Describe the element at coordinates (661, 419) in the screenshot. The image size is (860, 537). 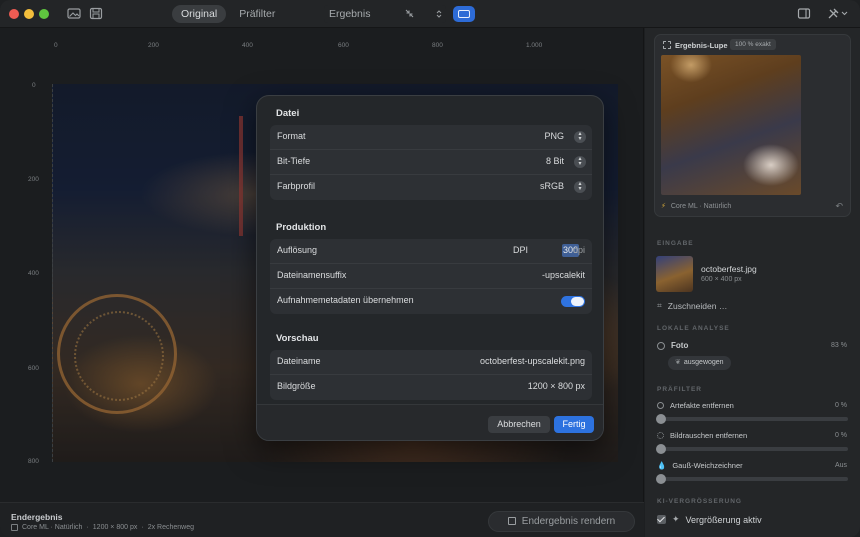
I see `artifacts-slider-knob` at that location.